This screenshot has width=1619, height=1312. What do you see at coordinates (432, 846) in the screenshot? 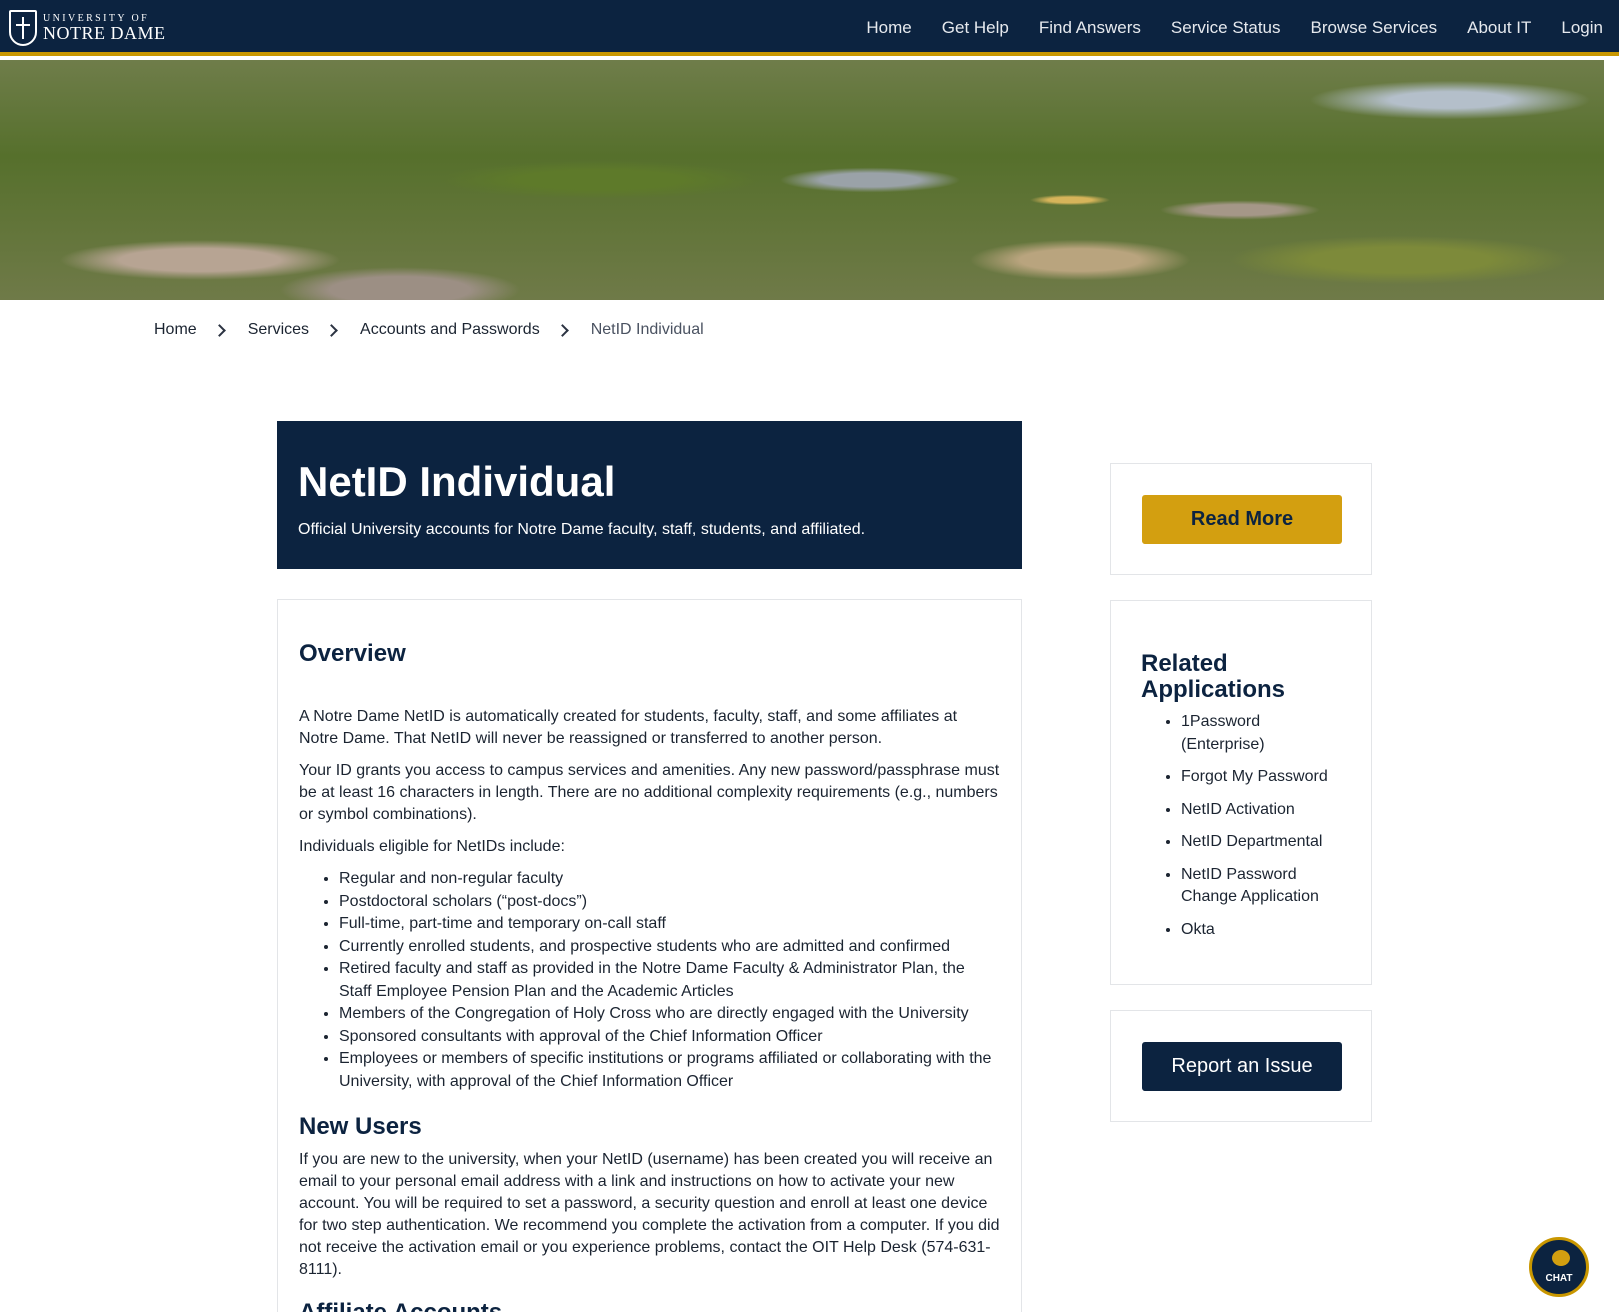
I see `overview-paragraph-3: Individuals eligible for NetIDs include:` at bounding box center [432, 846].